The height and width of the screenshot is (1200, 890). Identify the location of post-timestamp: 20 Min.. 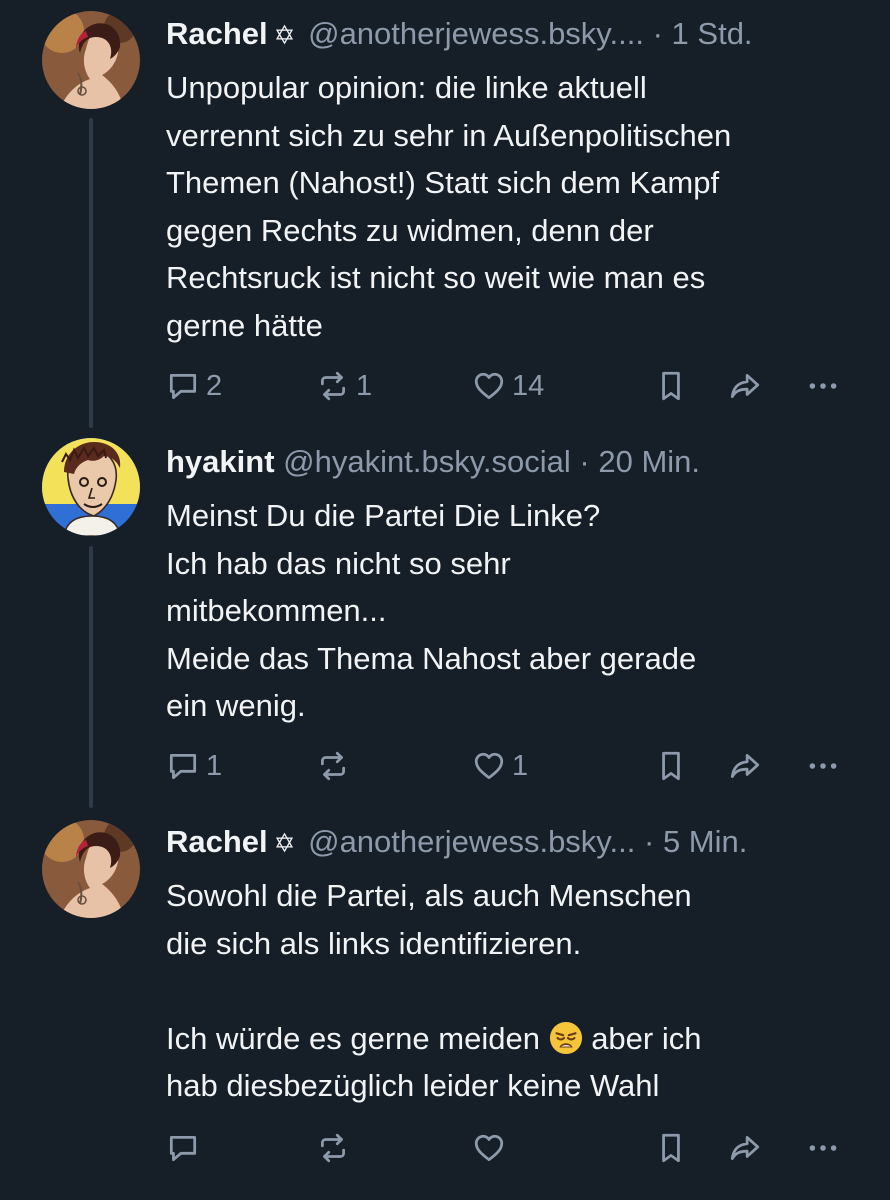
(649, 461).